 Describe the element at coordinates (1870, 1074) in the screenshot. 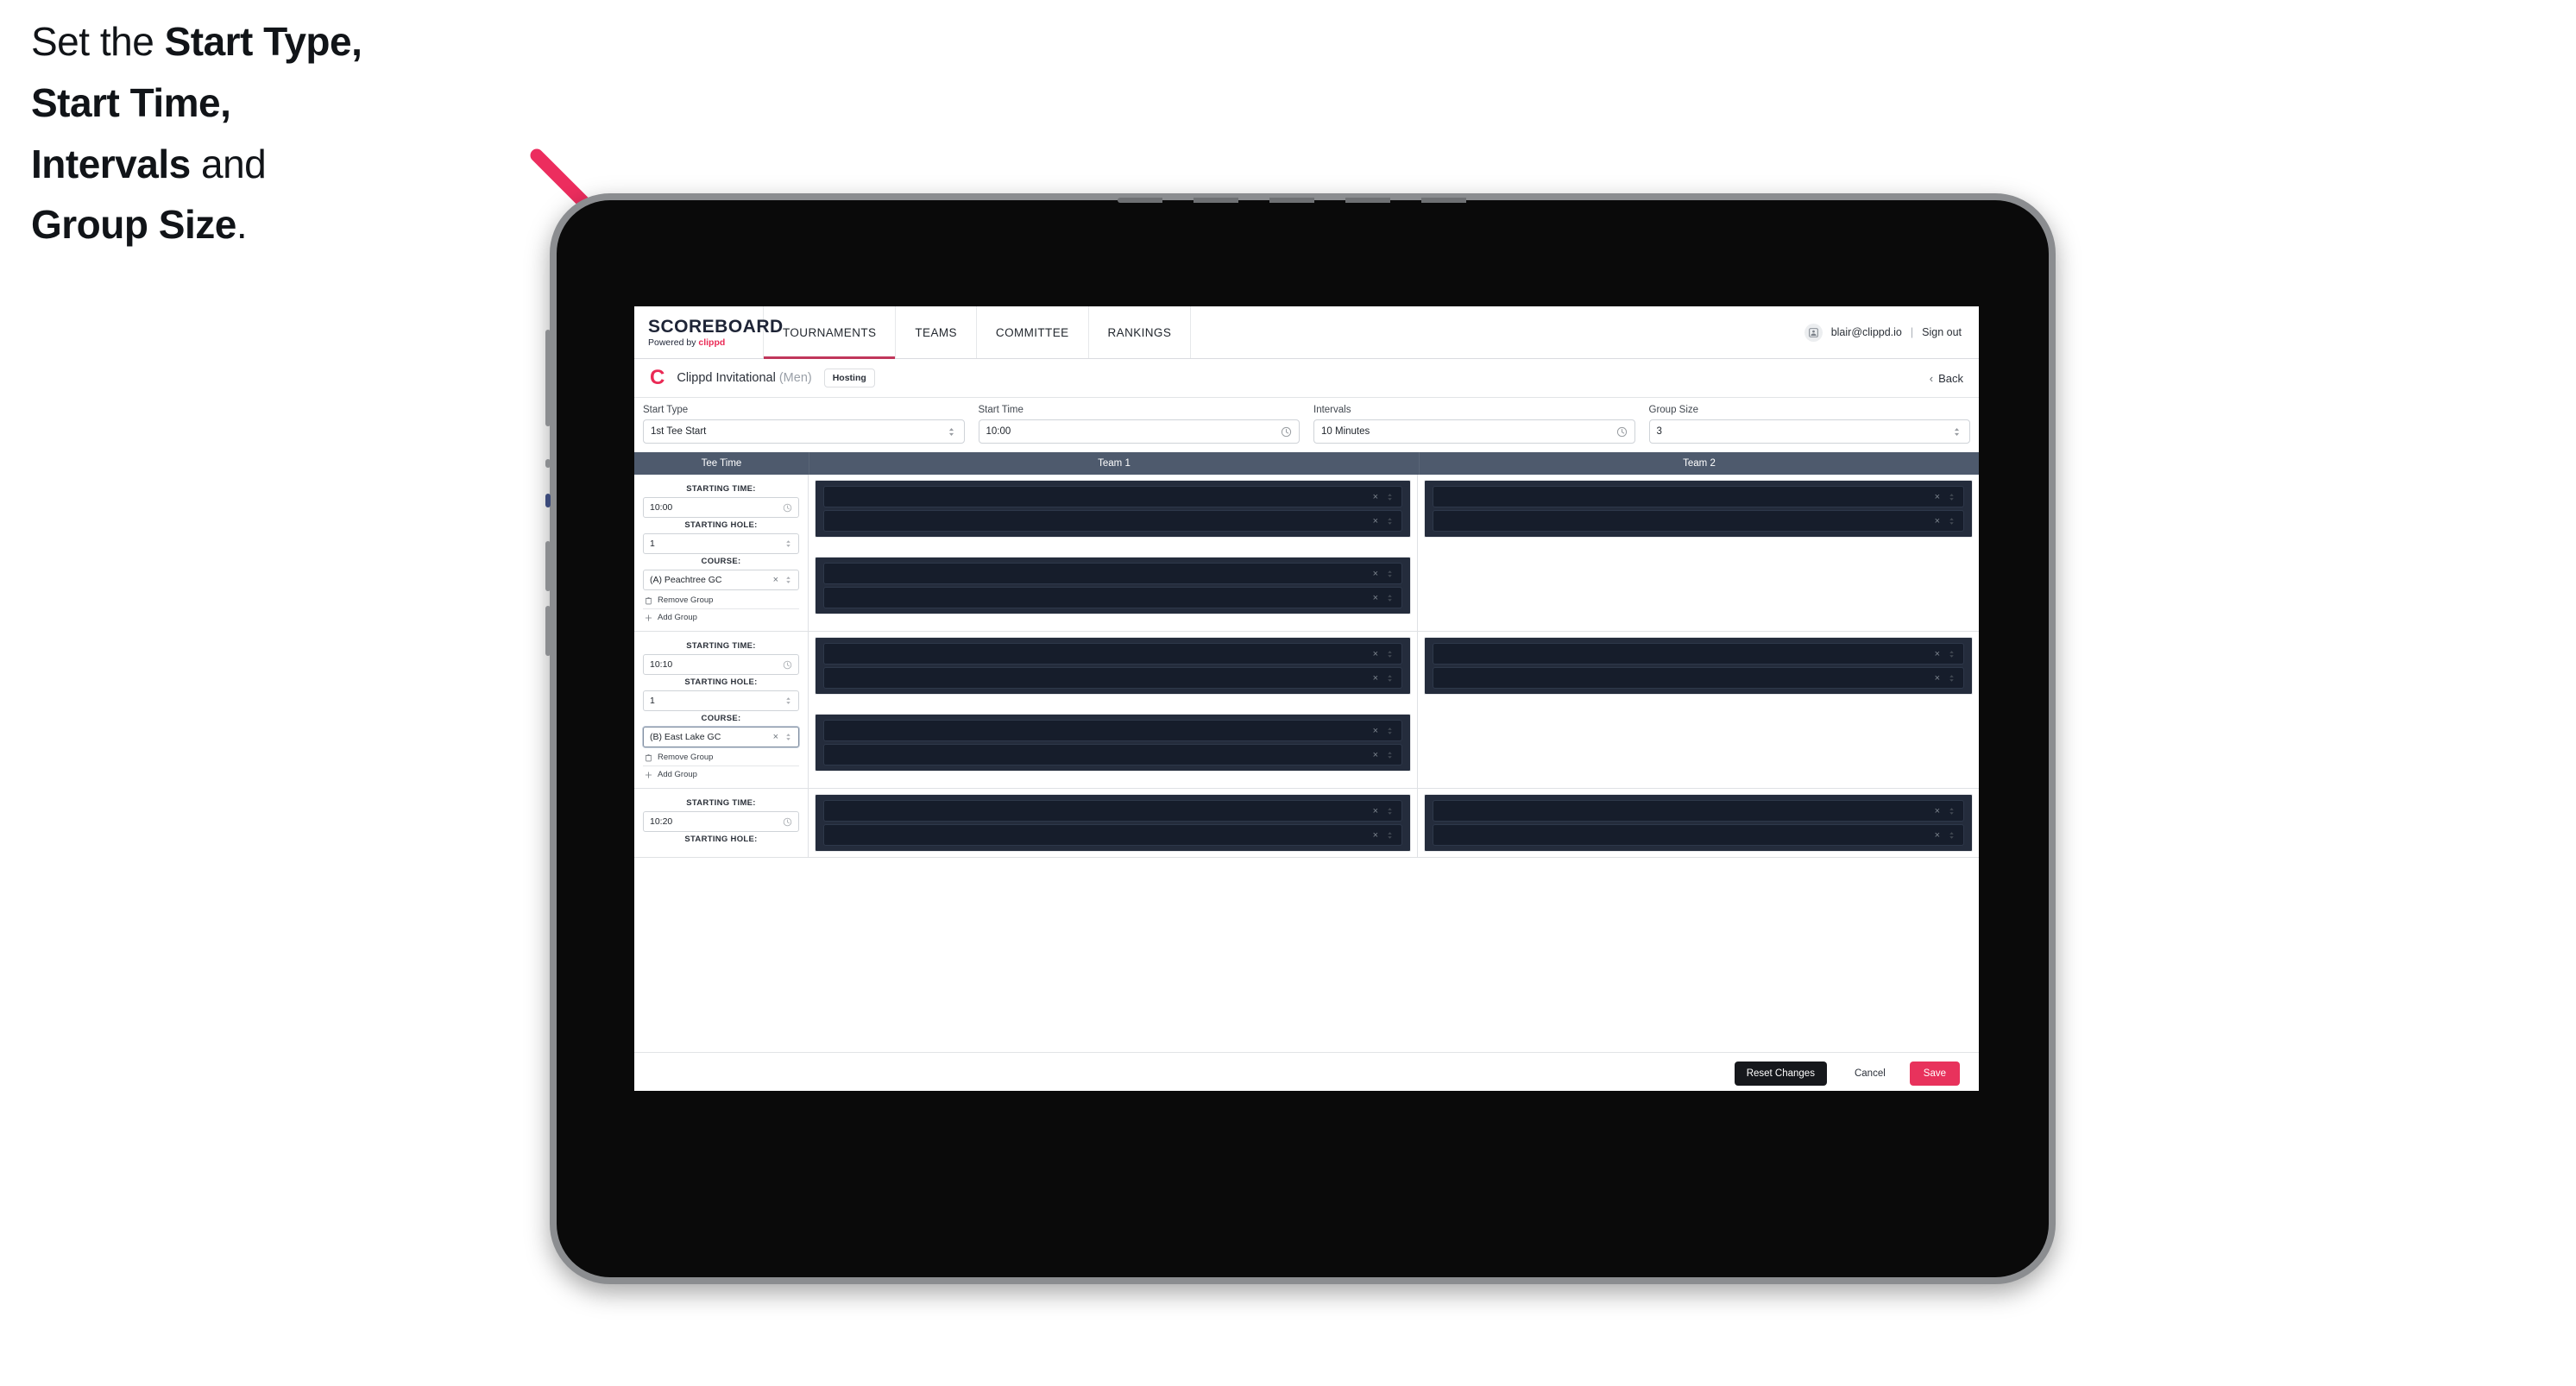

I see `cancel-button: Cancel` at that location.